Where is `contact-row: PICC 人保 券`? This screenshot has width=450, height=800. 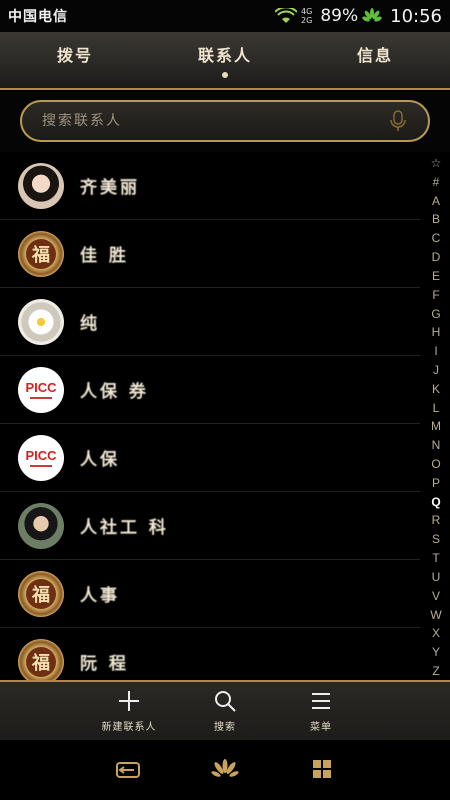 contact-row: PICC 人保 券 is located at coordinates (210, 390).